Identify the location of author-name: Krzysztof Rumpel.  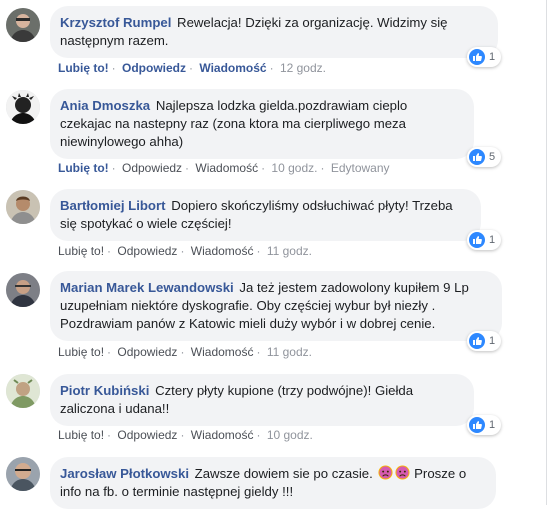
(115, 22).